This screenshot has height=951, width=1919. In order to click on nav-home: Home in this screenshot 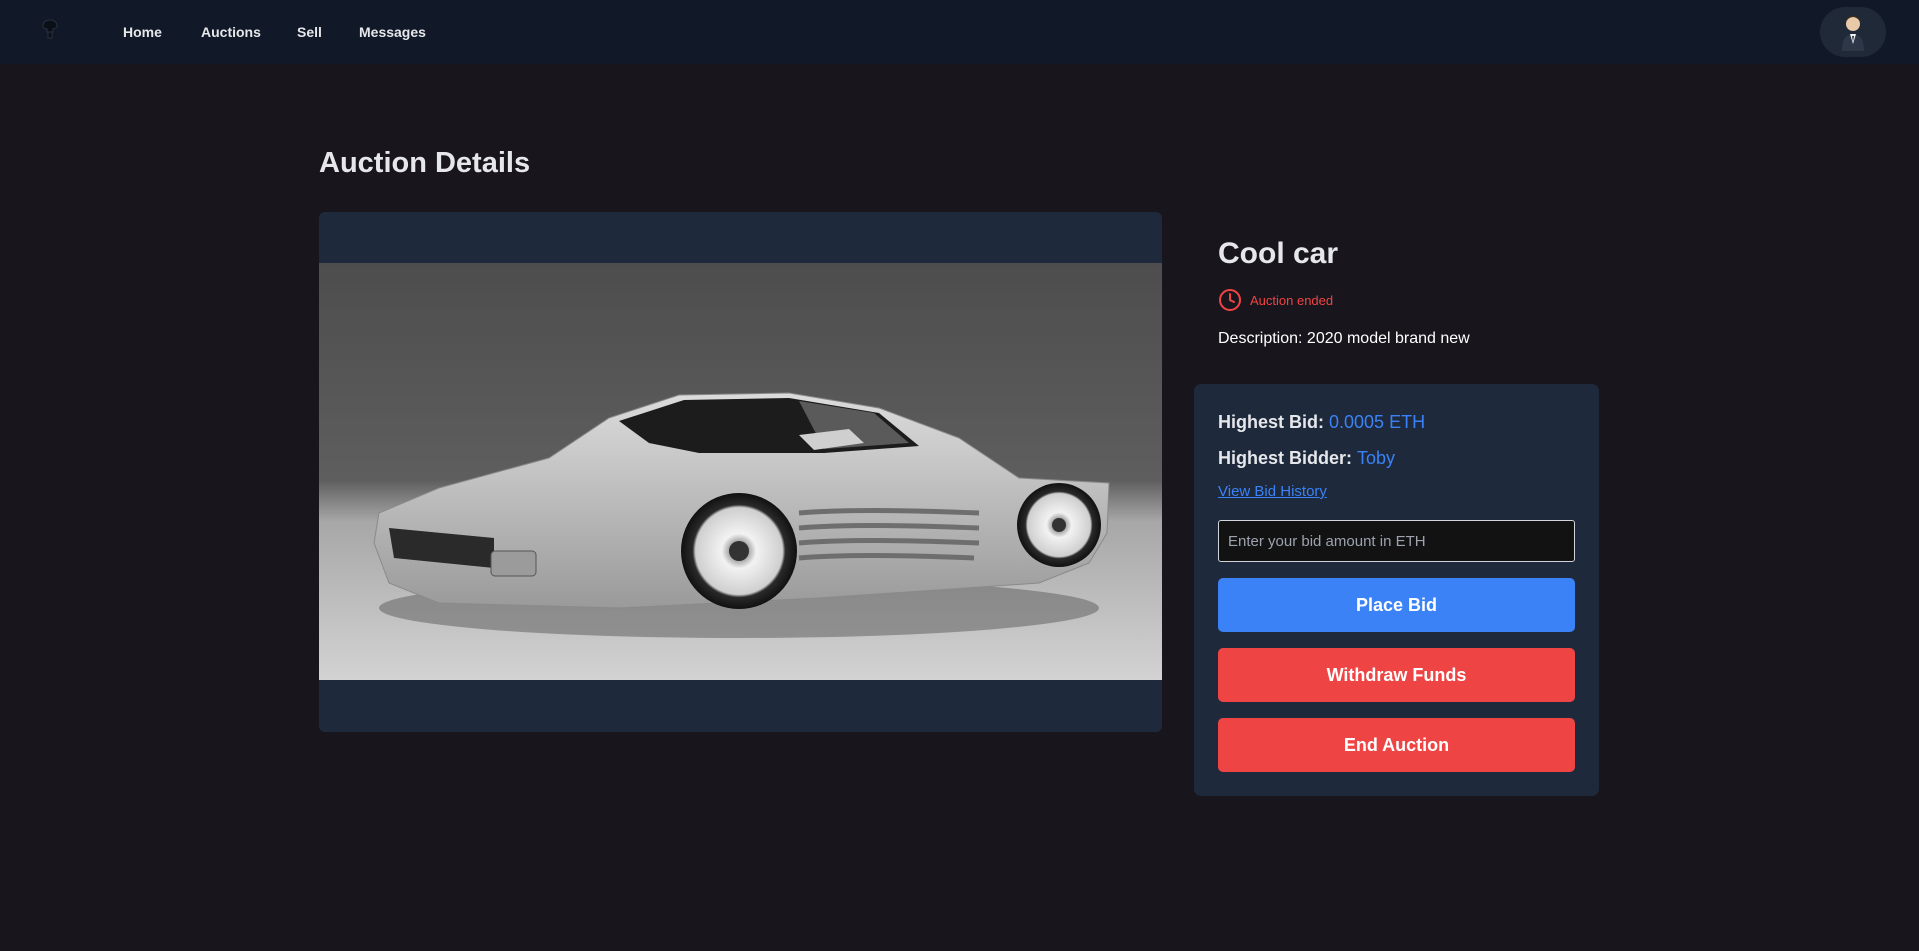, I will do `click(142, 32)`.